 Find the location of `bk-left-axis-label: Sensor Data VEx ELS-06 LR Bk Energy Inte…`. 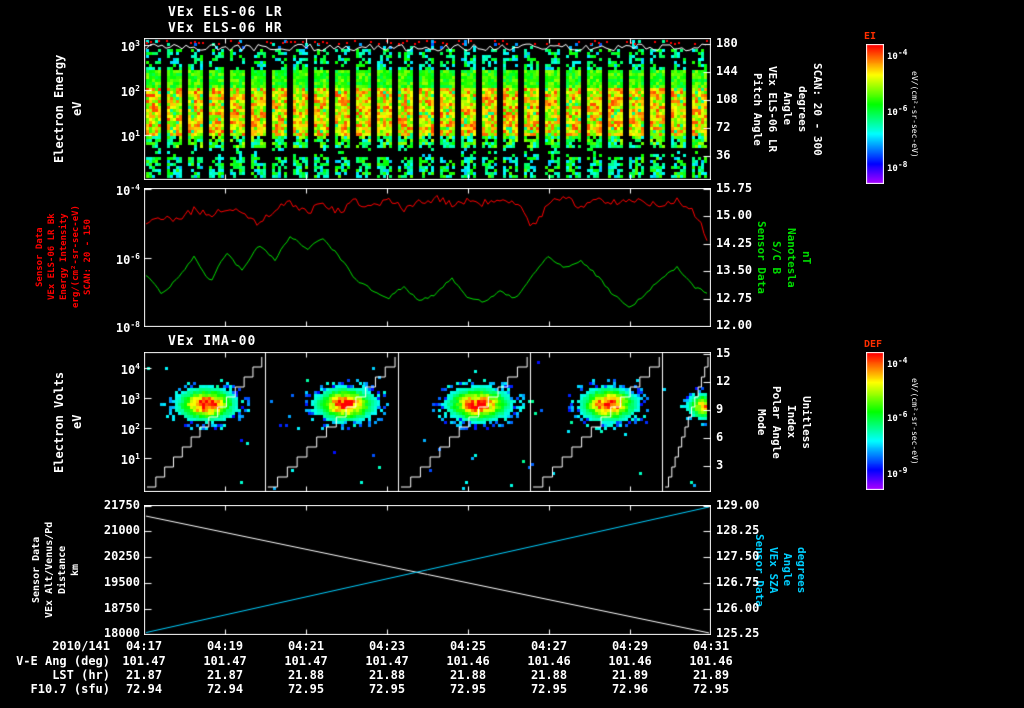

bk-left-axis-label: Sensor Data VEx ELS-06 LR Bk Energy Inte… is located at coordinates (64, 257).